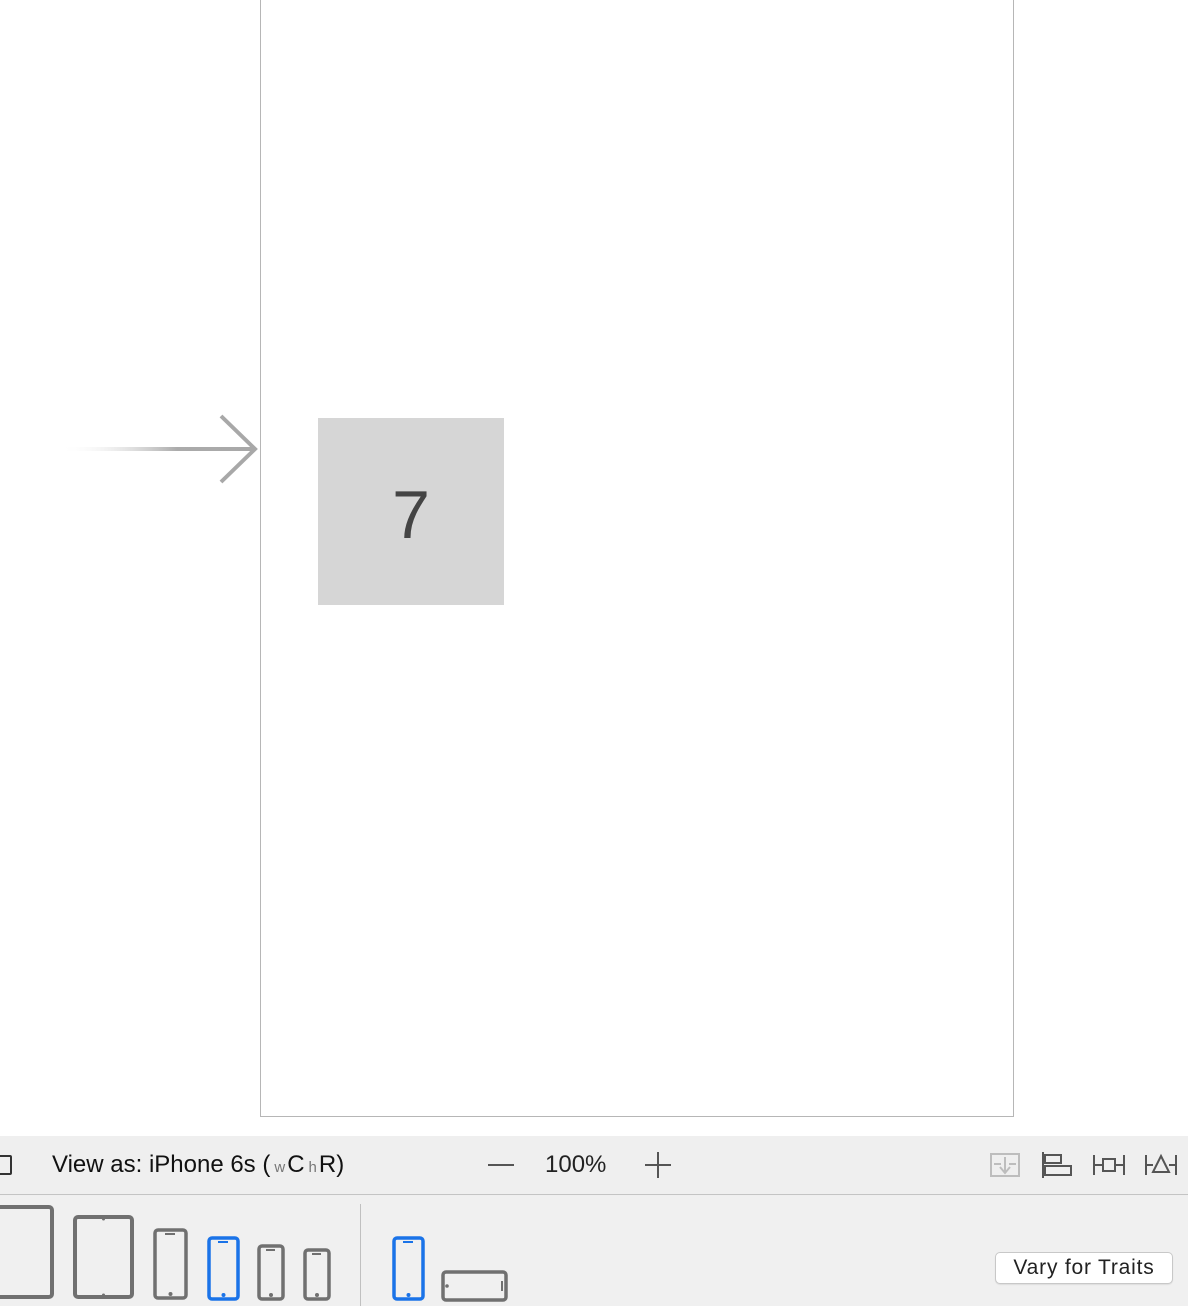 The image size is (1188, 1306). What do you see at coordinates (409, 1269) in the screenshot?
I see `portrait-orientation-icon` at bounding box center [409, 1269].